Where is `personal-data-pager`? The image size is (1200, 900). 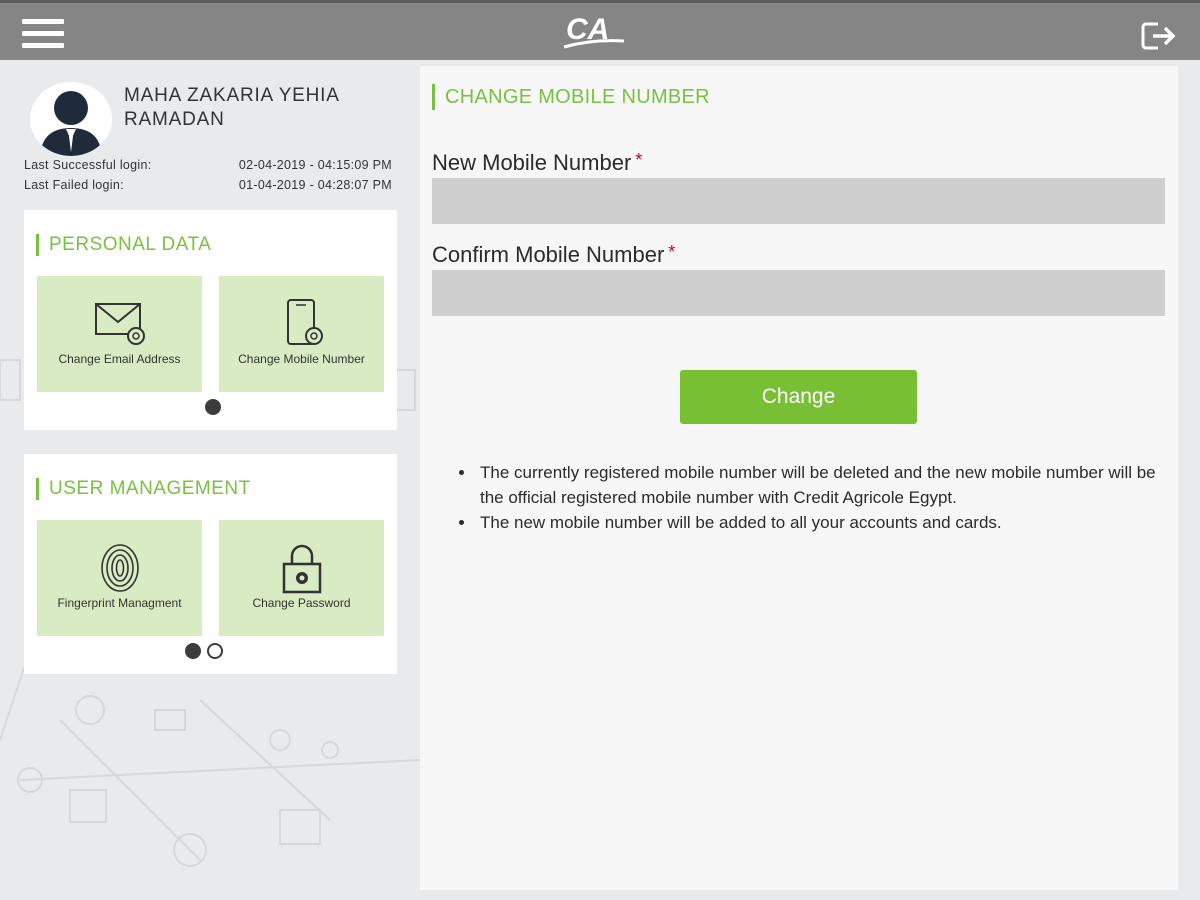
personal-data-pager is located at coordinates (213, 407).